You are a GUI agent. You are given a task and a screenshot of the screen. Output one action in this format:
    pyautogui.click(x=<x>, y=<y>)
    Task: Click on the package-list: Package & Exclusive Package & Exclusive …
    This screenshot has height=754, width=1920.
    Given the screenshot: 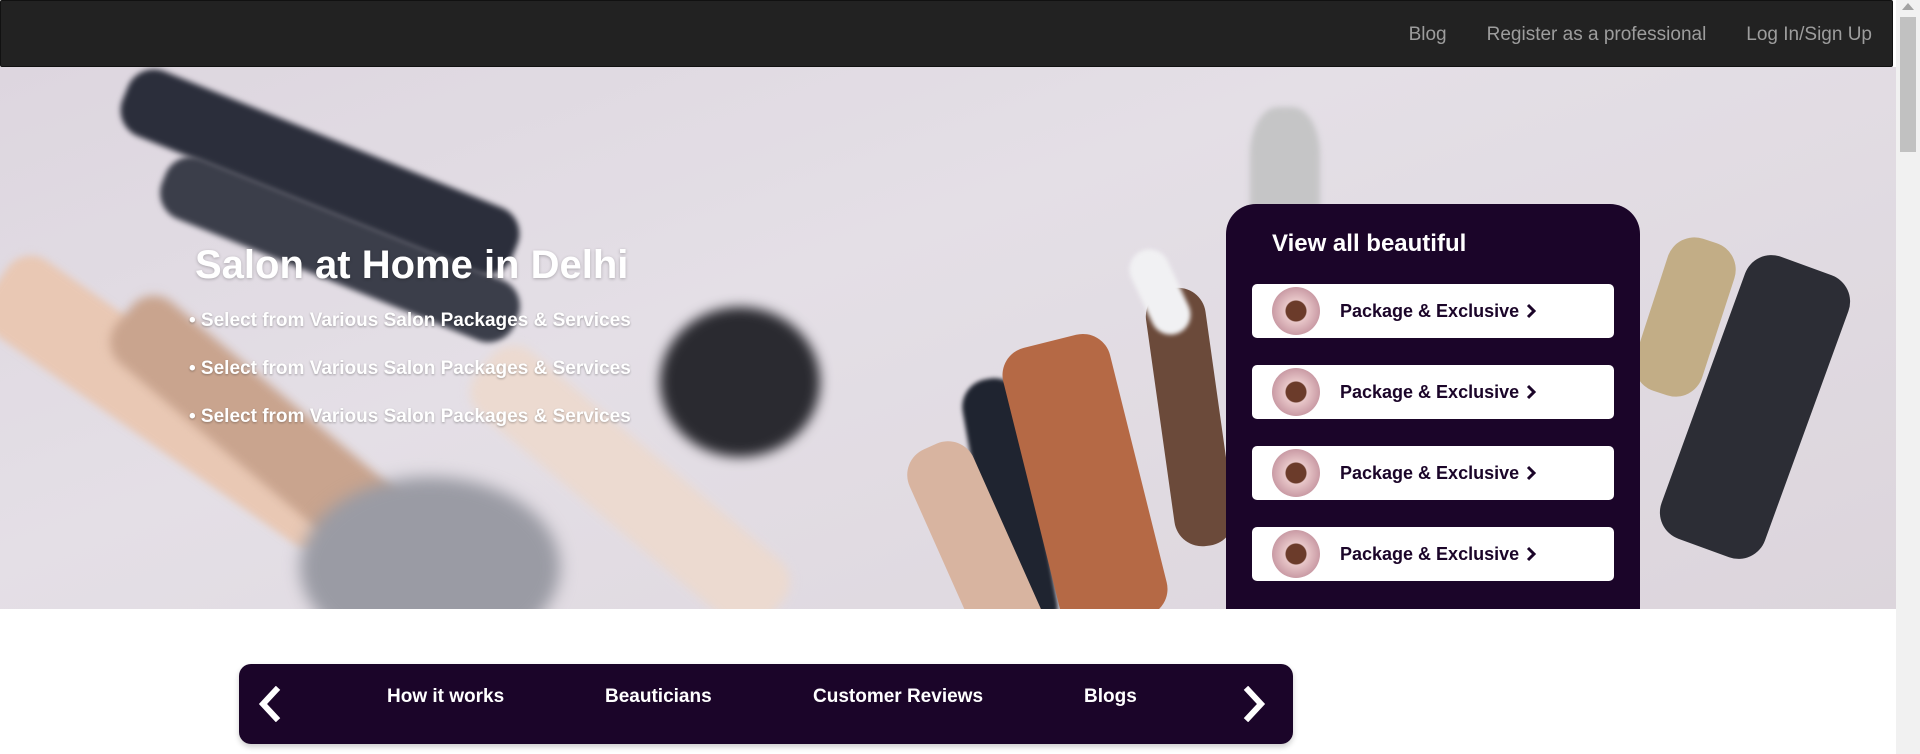 What is the action you would take?
    pyautogui.click(x=1433, y=446)
    